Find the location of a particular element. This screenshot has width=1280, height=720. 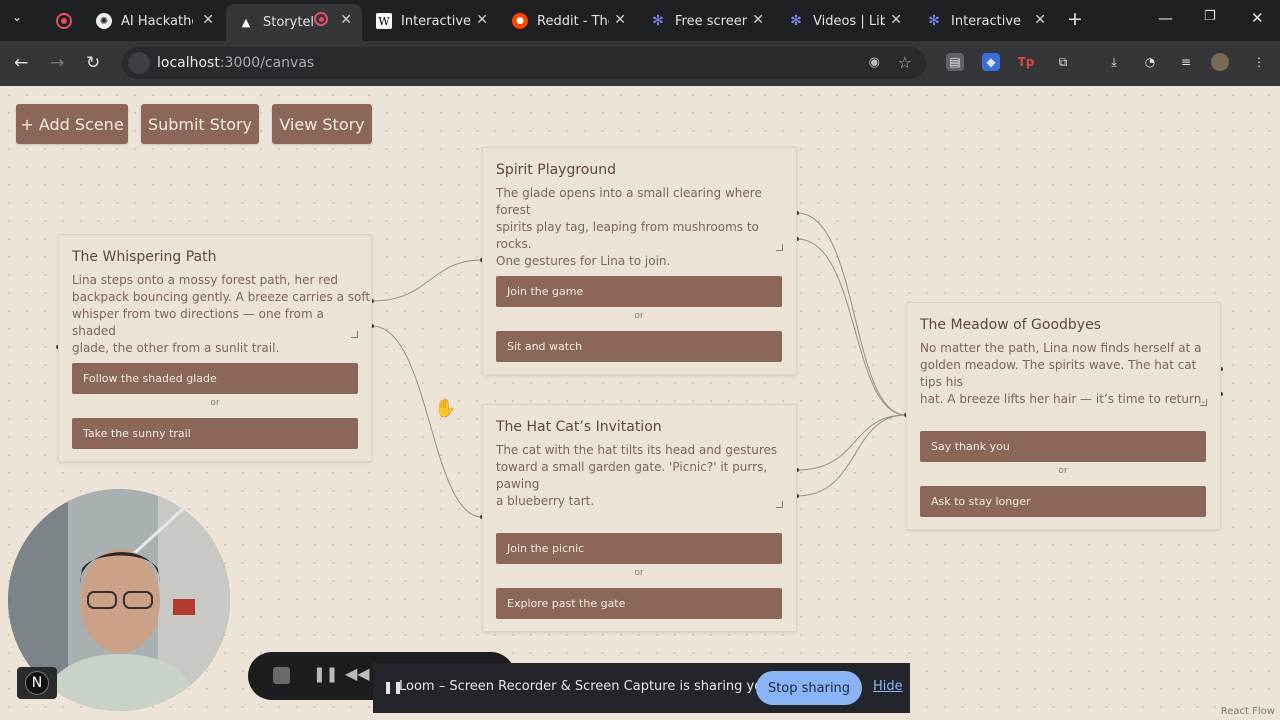

choice-button: Join the game is located at coordinates (639, 291).